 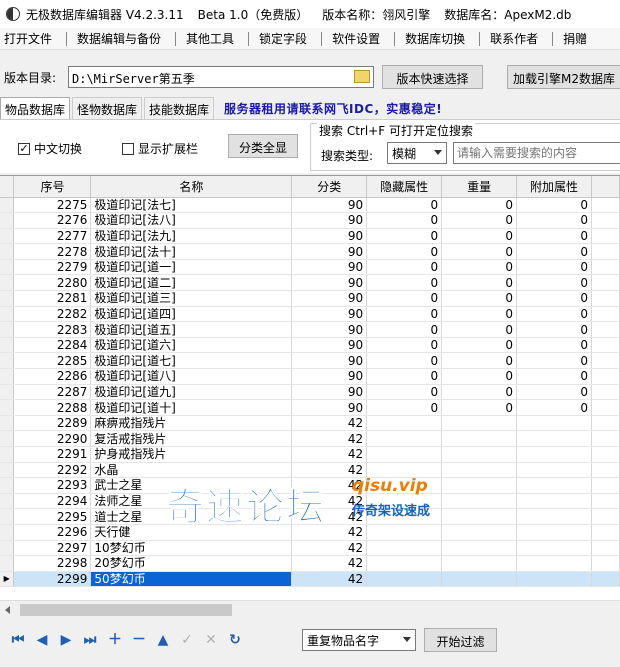 What do you see at coordinates (362, 76) in the screenshot?
I see `folder-icon` at bounding box center [362, 76].